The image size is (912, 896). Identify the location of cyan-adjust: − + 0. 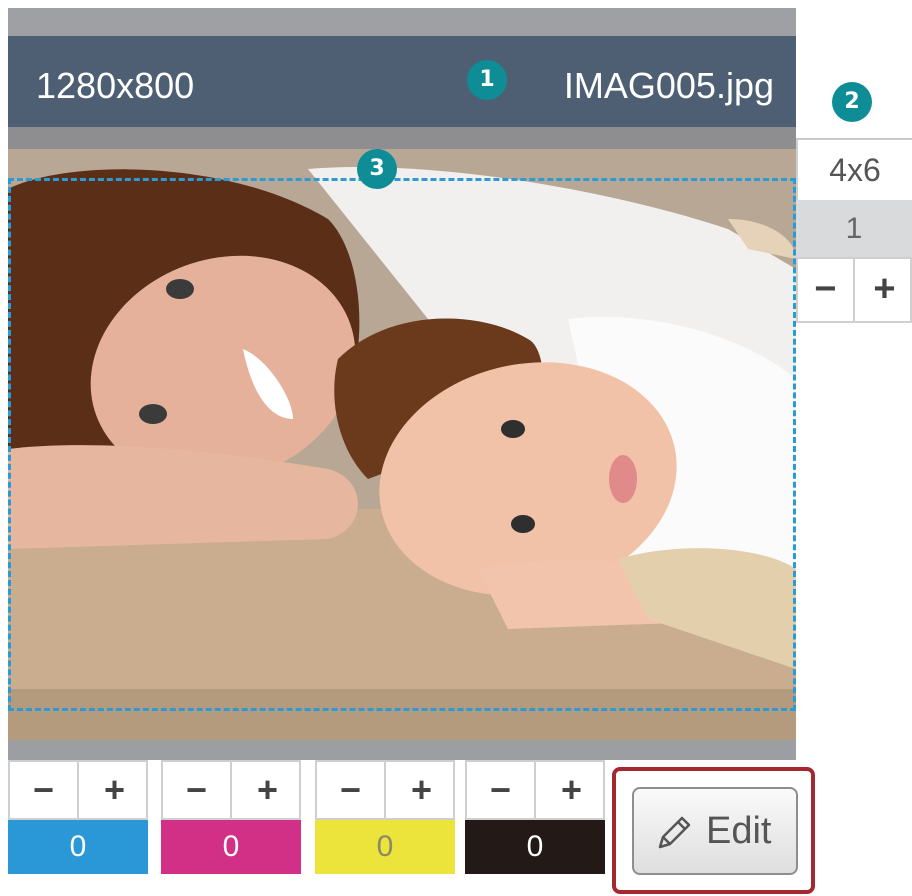
(78, 817).